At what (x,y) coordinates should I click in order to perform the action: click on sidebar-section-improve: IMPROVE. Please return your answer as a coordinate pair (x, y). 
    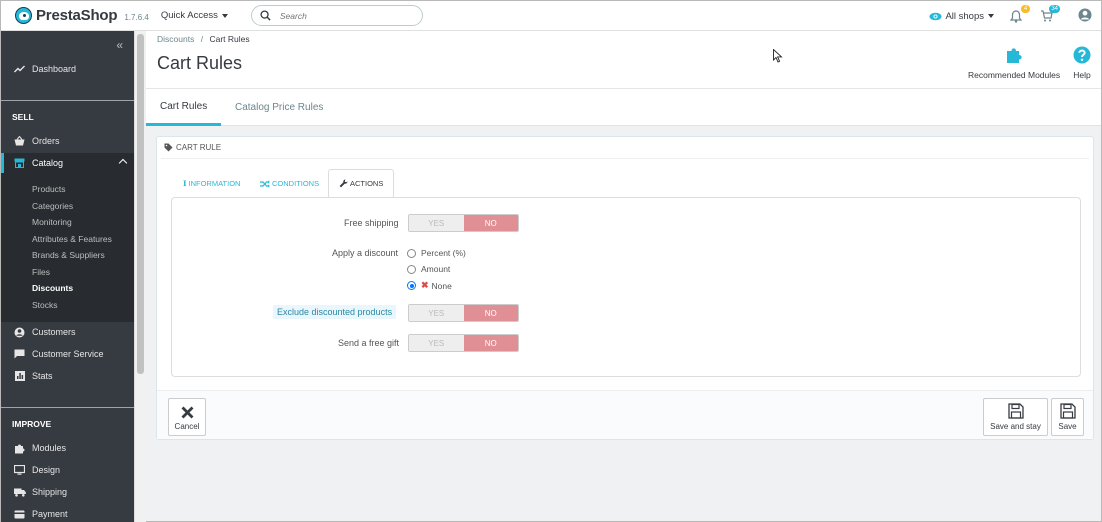
    Looking at the image, I should click on (32, 424).